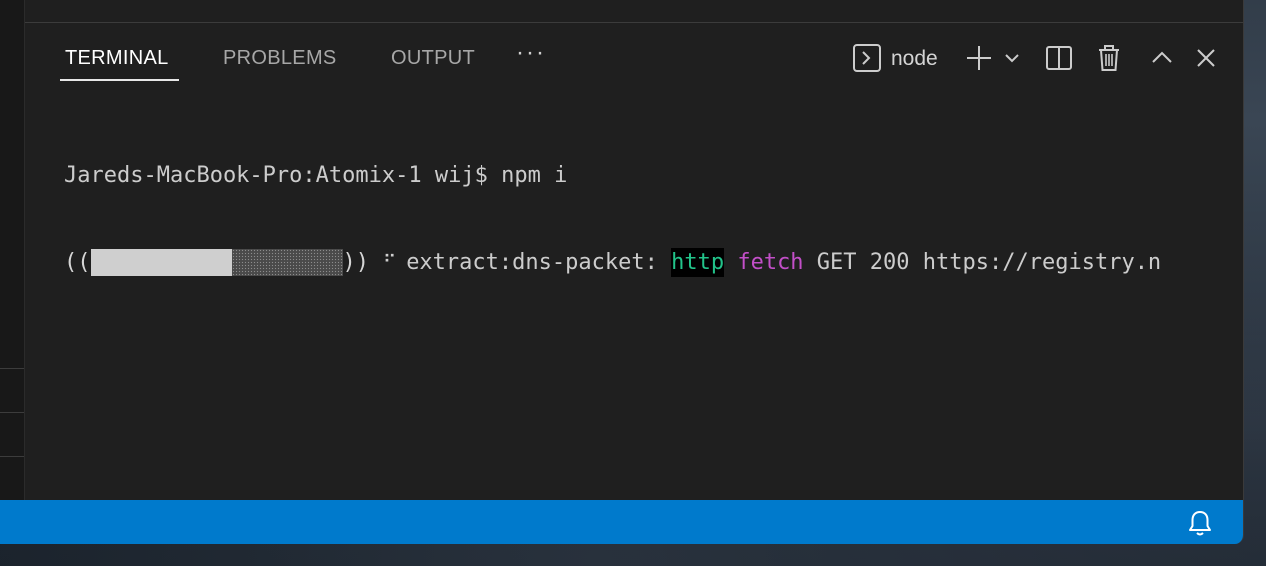  What do you see at coordinates (1059, 58) in the screenshot?
I see `split-panel-icon` at bounding box center [1059, 58].